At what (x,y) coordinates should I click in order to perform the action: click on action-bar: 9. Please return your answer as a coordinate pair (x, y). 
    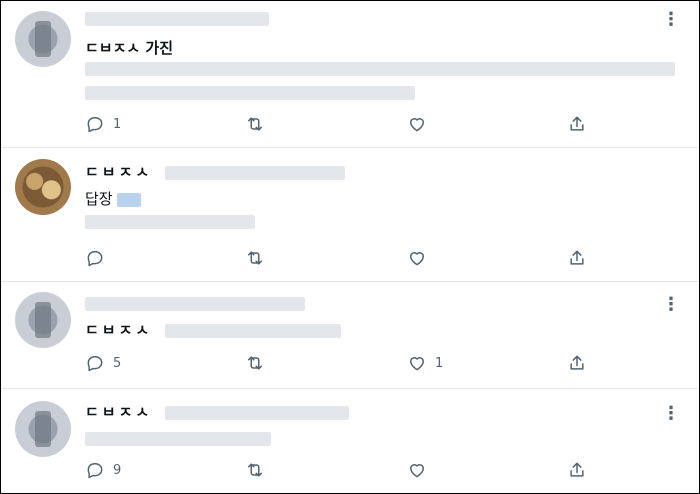
    Looking at the image, I should click on (345, 470).